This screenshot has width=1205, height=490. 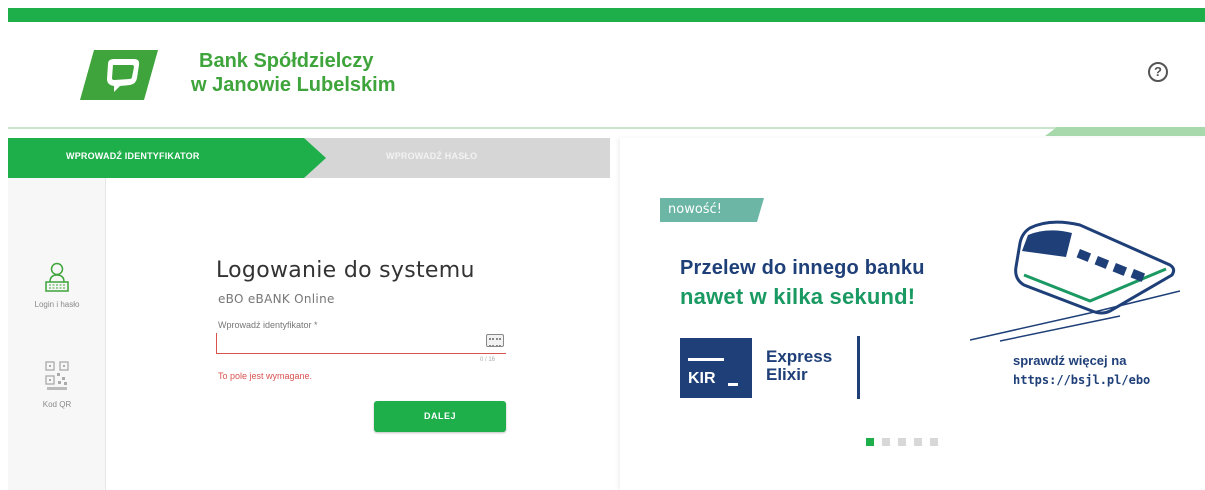 I want to click on express-label: Express, so click(x=799, y=356).